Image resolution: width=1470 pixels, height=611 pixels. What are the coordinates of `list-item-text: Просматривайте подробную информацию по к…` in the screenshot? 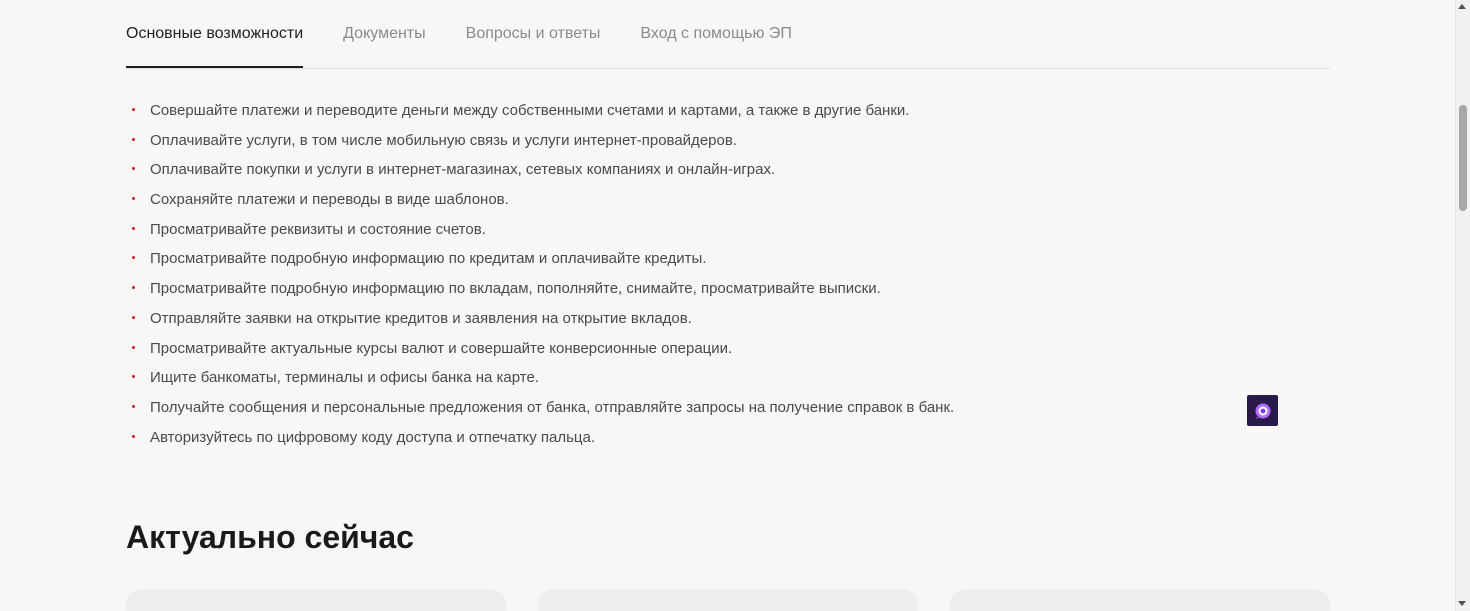 It's located at (428, 259).